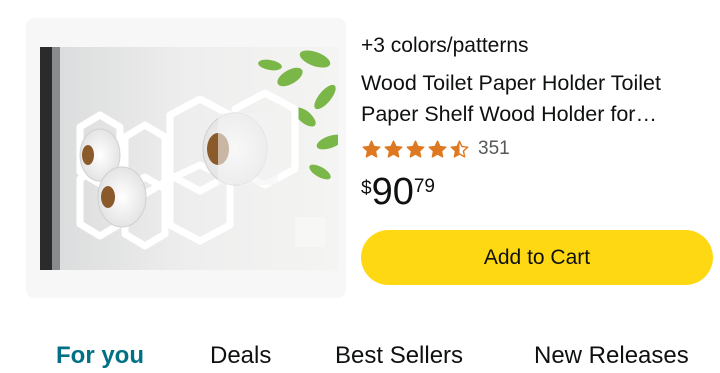 This screenshot has width=720, height=373. I want to click on tab-new-releases: New Releases, so click(611, 356).